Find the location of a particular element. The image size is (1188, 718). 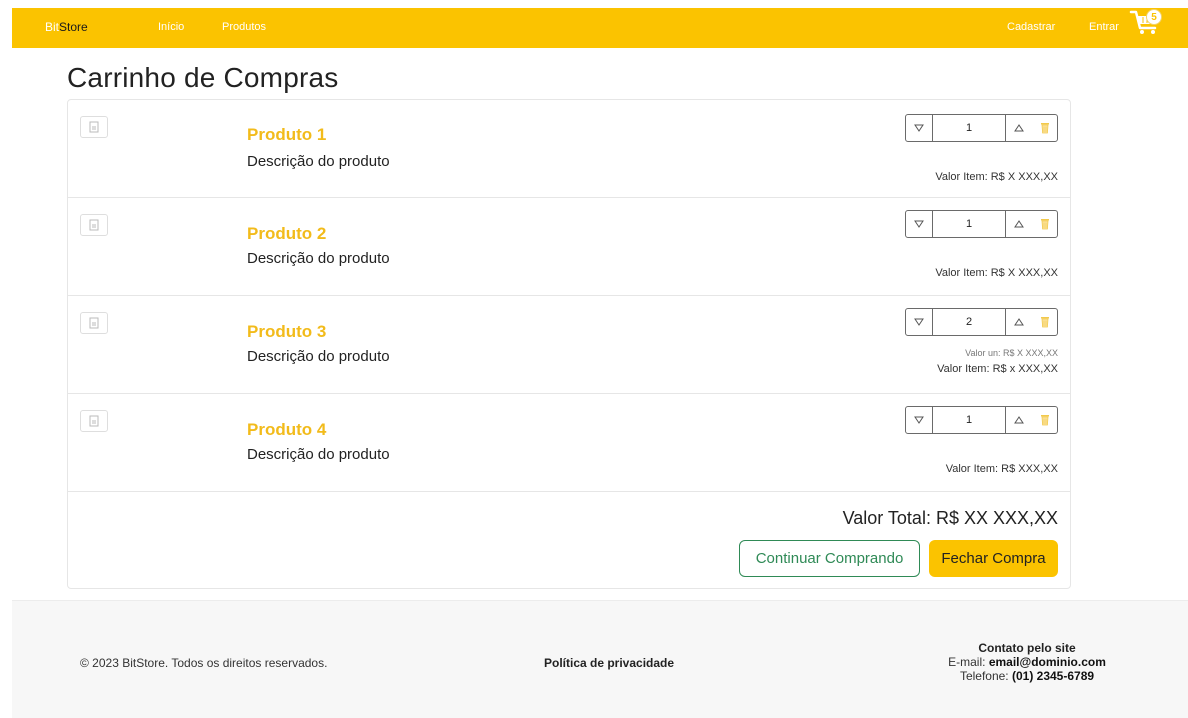

nav-link-cadastrar: Cadastrar is located at coordinates (1031, 27).